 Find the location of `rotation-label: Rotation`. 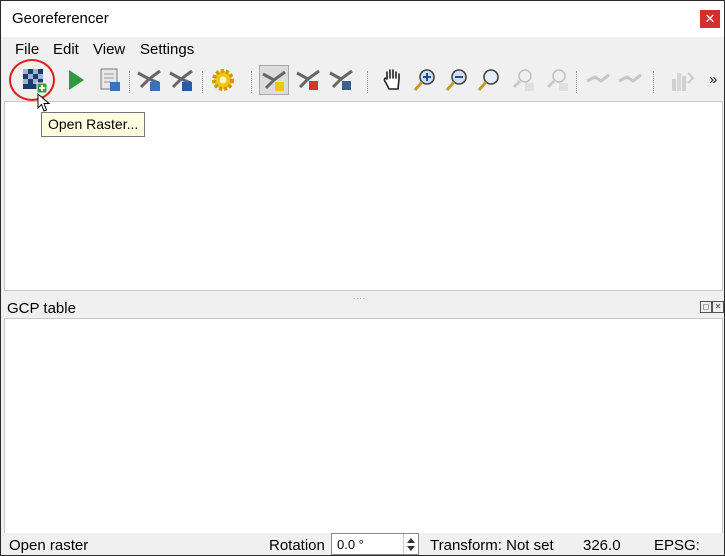

rotation-label: Rotation is located at coordinates (297, 545).